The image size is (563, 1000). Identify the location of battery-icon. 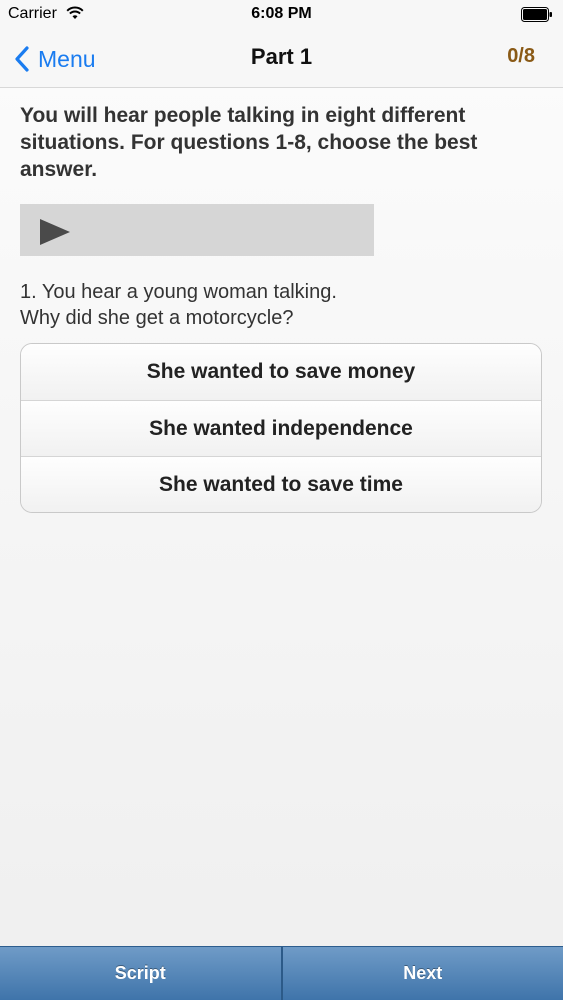
(536, 14).